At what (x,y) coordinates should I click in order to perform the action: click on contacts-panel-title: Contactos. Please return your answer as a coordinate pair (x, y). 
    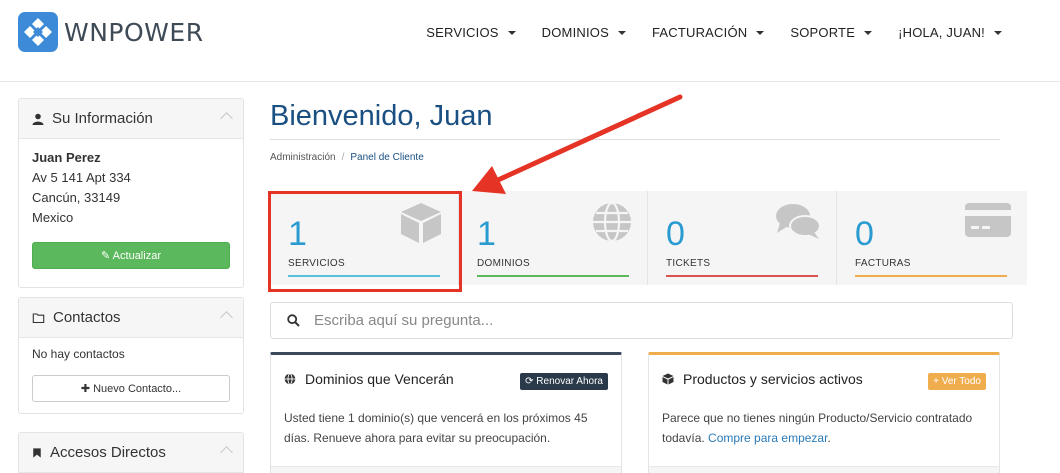
    Looking at the image, I should click on (87, 317).